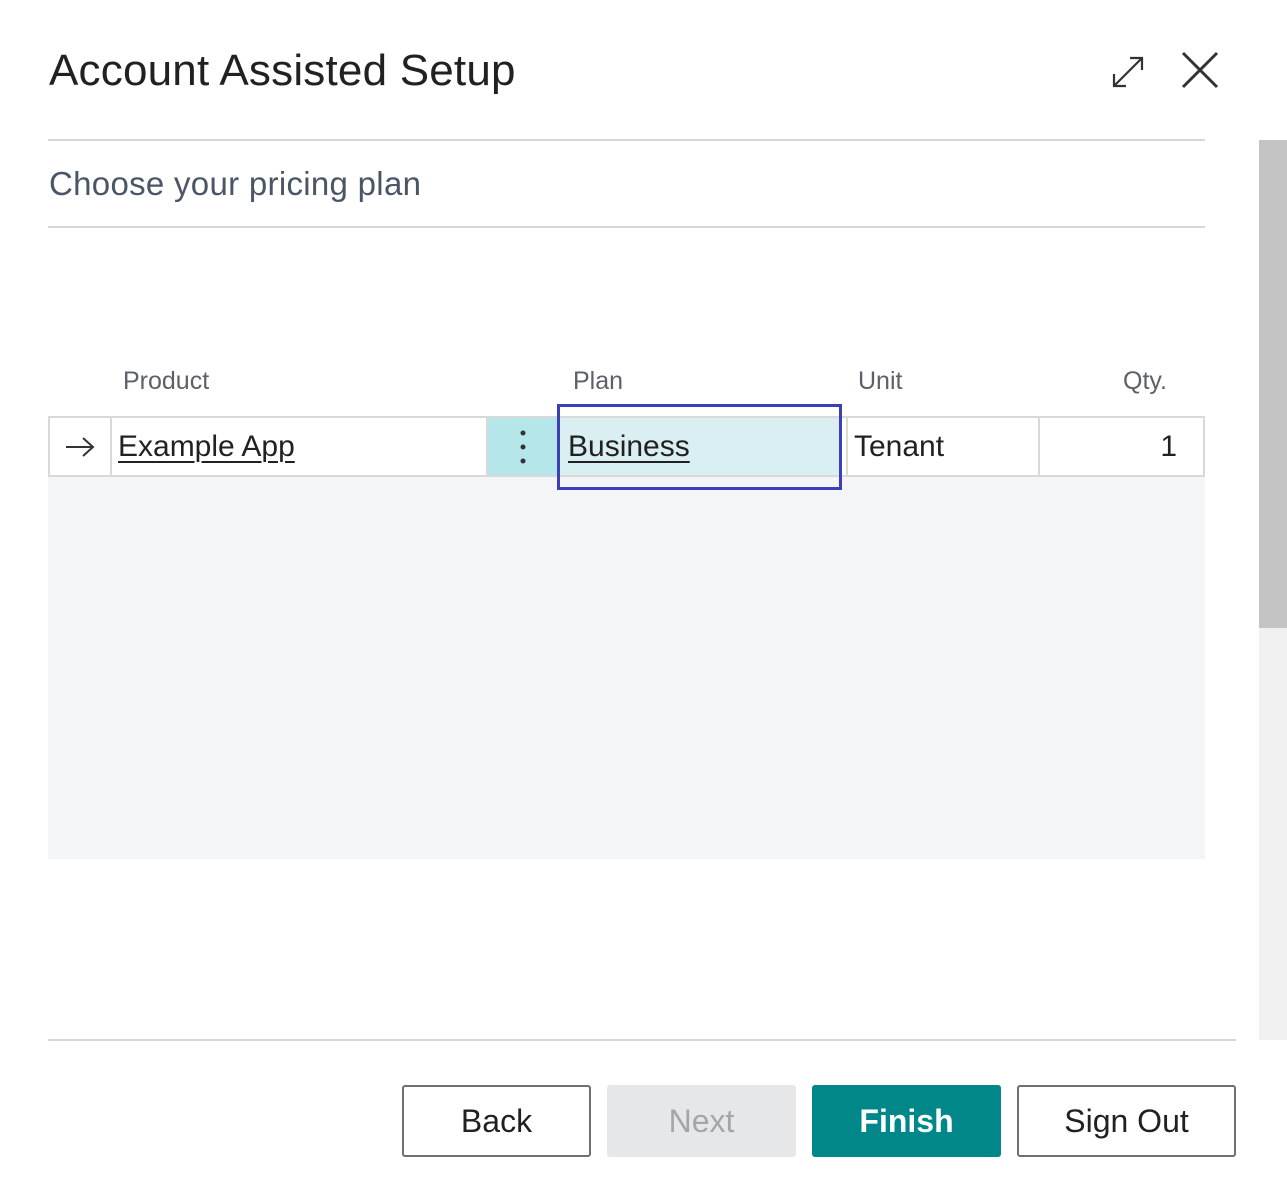 This screenshot has height=1198, width=1287. I want to click on table-row: Example App Business Tenant 1, so click(626, 446).